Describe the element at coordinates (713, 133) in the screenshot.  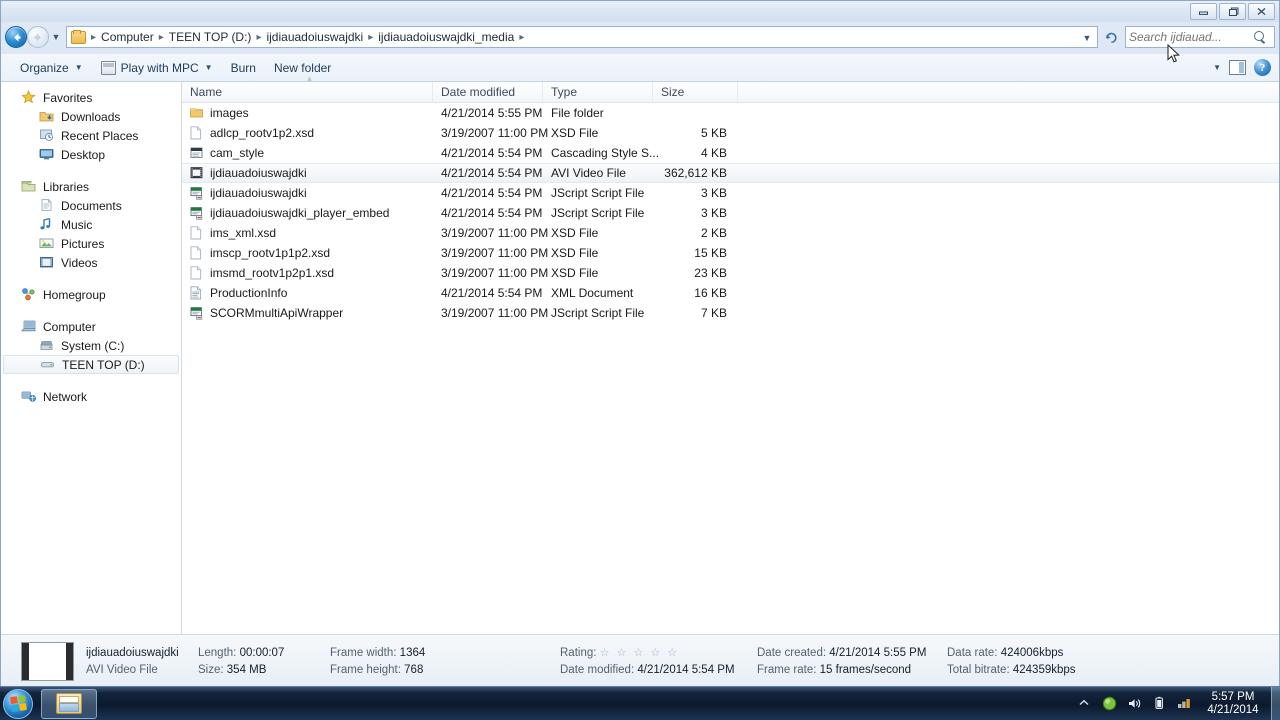
I see `file-size-cell: 5 KB` at that location.